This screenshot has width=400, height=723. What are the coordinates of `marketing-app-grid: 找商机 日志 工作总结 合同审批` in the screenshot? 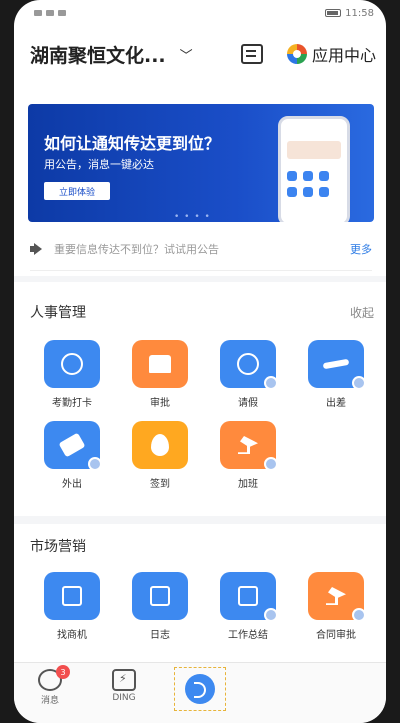 It's located at (204, 606).